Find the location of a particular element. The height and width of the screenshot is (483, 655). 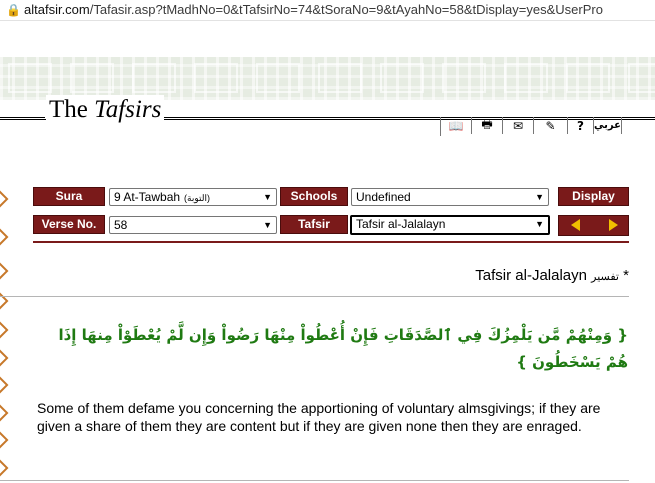

sura-select: 9 At-Tawbah (التوبة) ▼ is located at coordinates (193, 197).